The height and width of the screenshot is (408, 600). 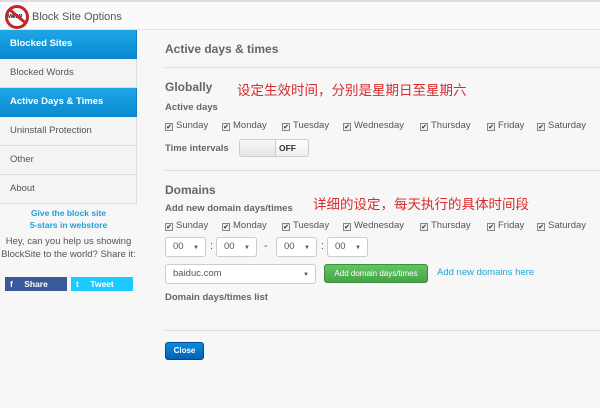 I want to click on globally-annotation: 设定生效时间，分别是星期日至星期六, so click(x=352, y=90).